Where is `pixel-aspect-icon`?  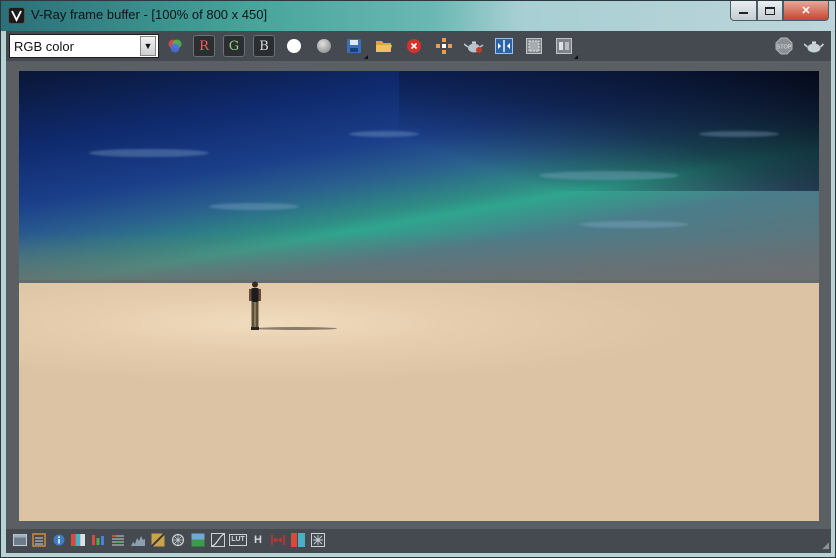 pixel-aspect-icon is located at coordinates (278, 540).